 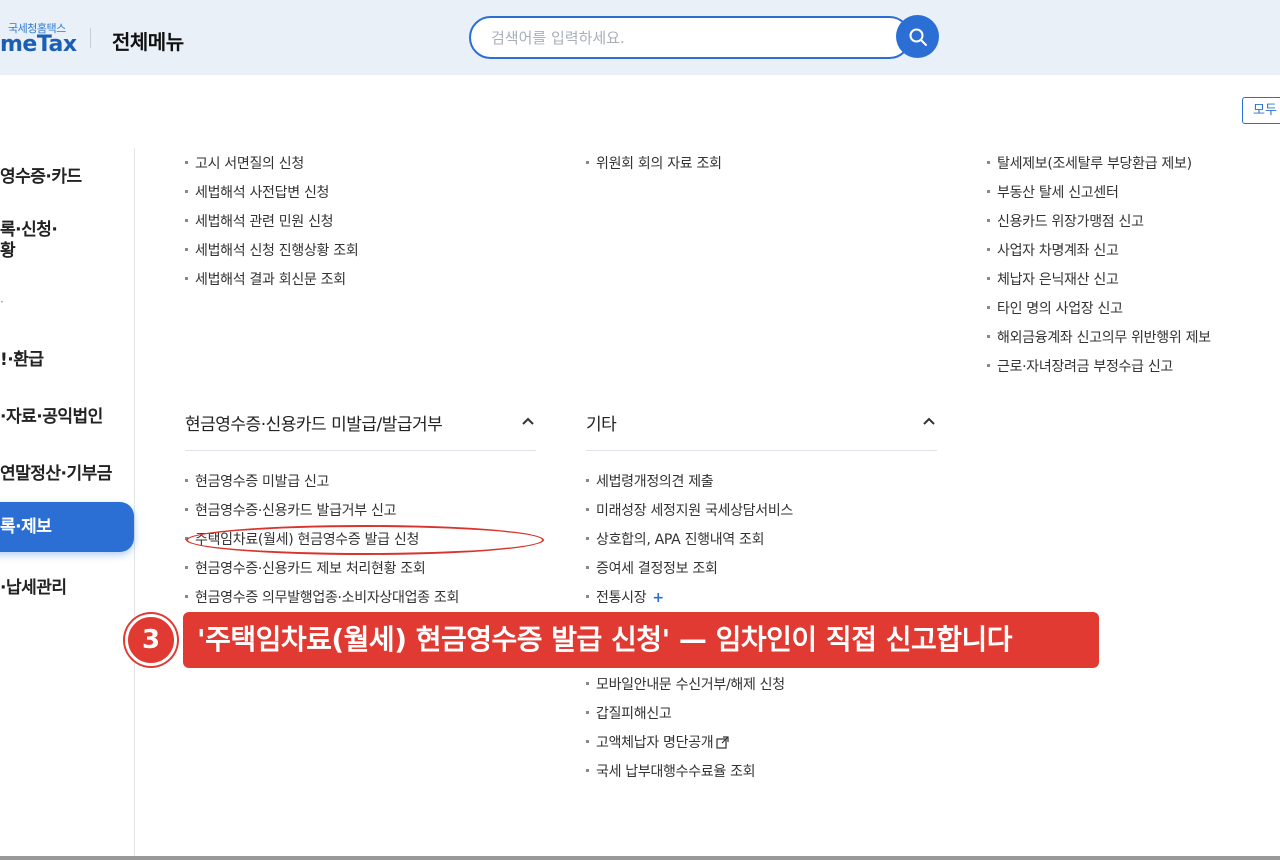 I want to click on link-overseas-account: 해외금융계좌 신고의무 위반행위 제보, so click(x=1099, y=337).